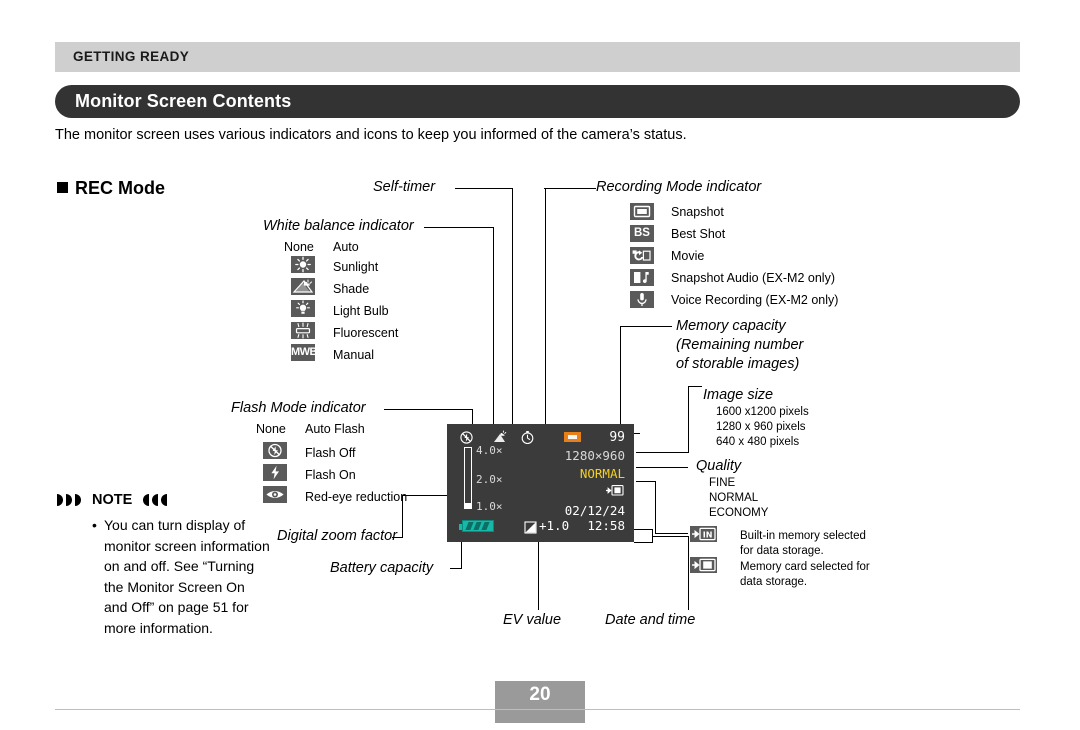 The width and height of the screenshot is (1080, 730). I want to click on note-label: NOTE, so click(112, 500).